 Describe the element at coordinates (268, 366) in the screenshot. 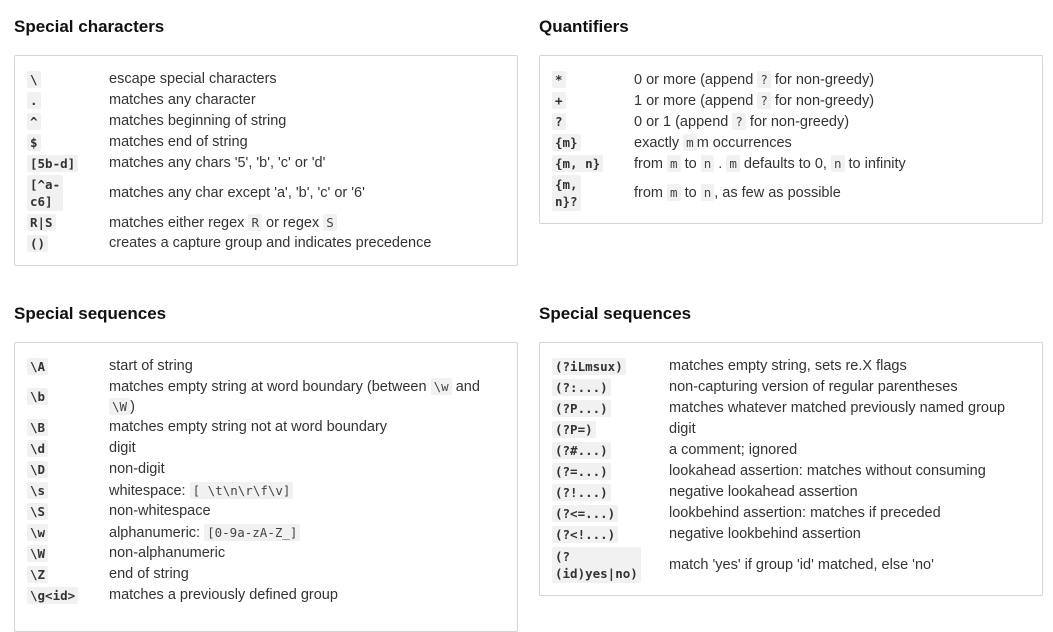

I see `table-row: \A start of string` at that location.